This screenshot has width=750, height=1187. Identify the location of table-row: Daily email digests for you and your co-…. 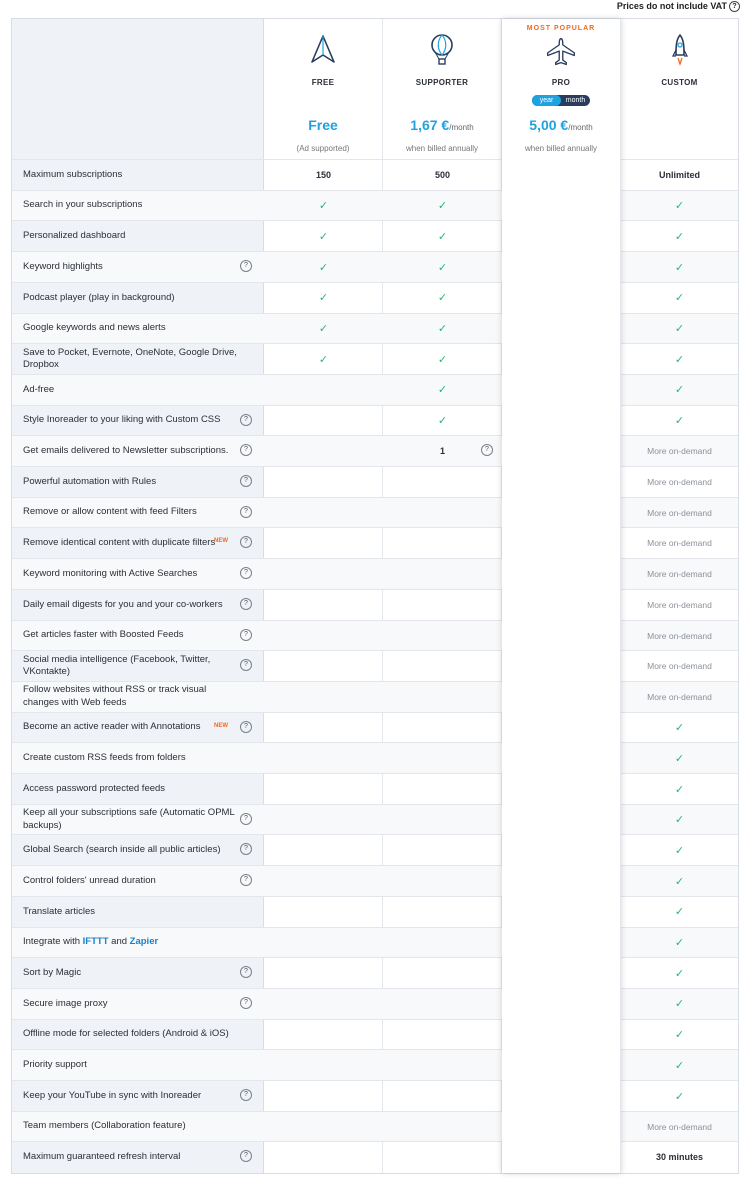
(375, 604).